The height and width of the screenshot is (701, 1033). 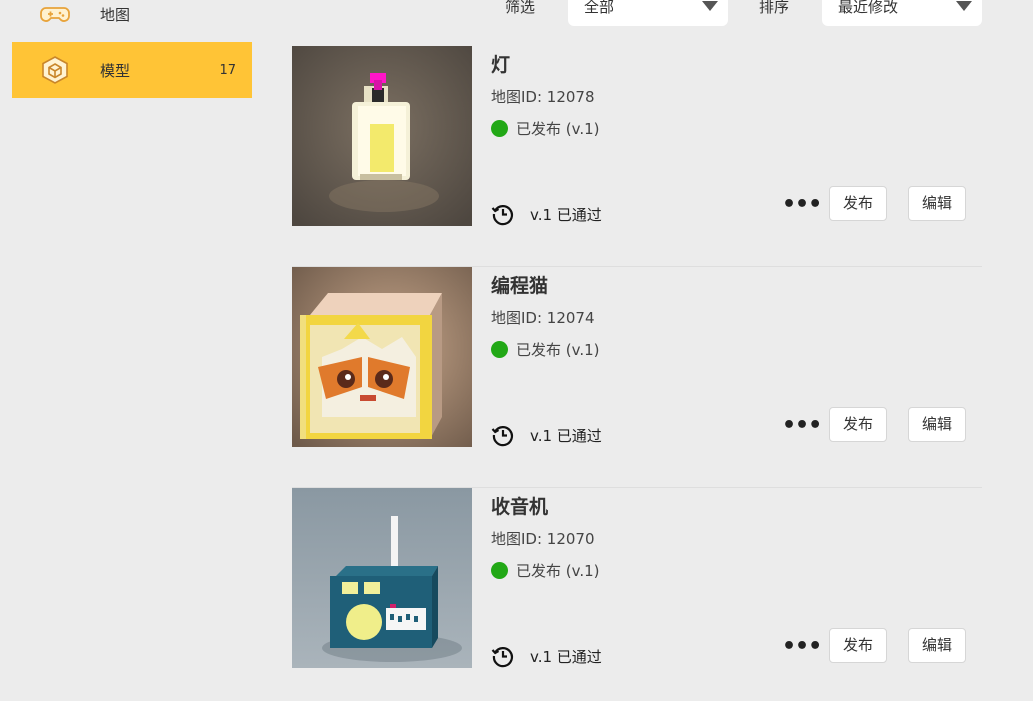 What do you see at coordinates (115, 70) in the screenshot?
I see `sidebar-item-label: 模型` at bounding box center [115, 70].